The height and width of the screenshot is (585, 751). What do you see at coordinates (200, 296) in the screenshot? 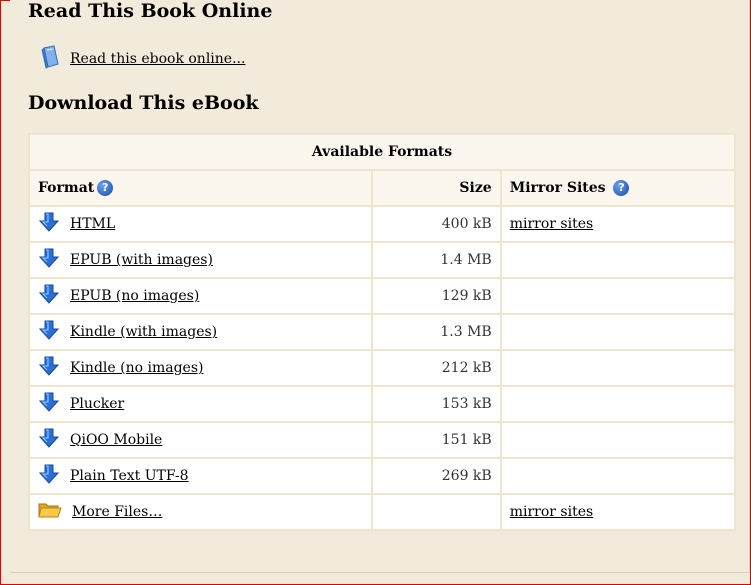
I see `format-cell: EPUB (no images)` at bounding box center [200, 296].